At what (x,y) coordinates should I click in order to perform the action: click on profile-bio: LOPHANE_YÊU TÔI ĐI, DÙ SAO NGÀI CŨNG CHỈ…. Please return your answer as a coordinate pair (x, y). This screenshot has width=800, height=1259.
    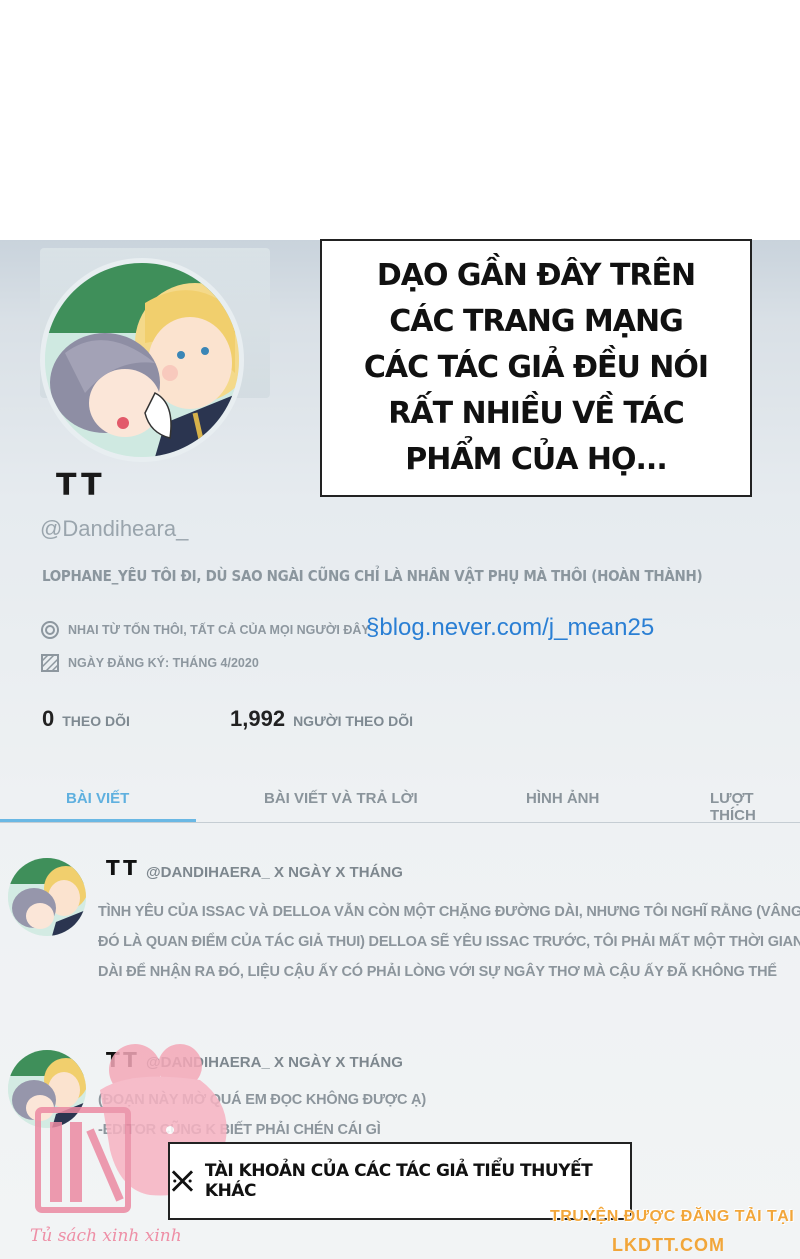
    Looking at the image, I should click on (372, 576).